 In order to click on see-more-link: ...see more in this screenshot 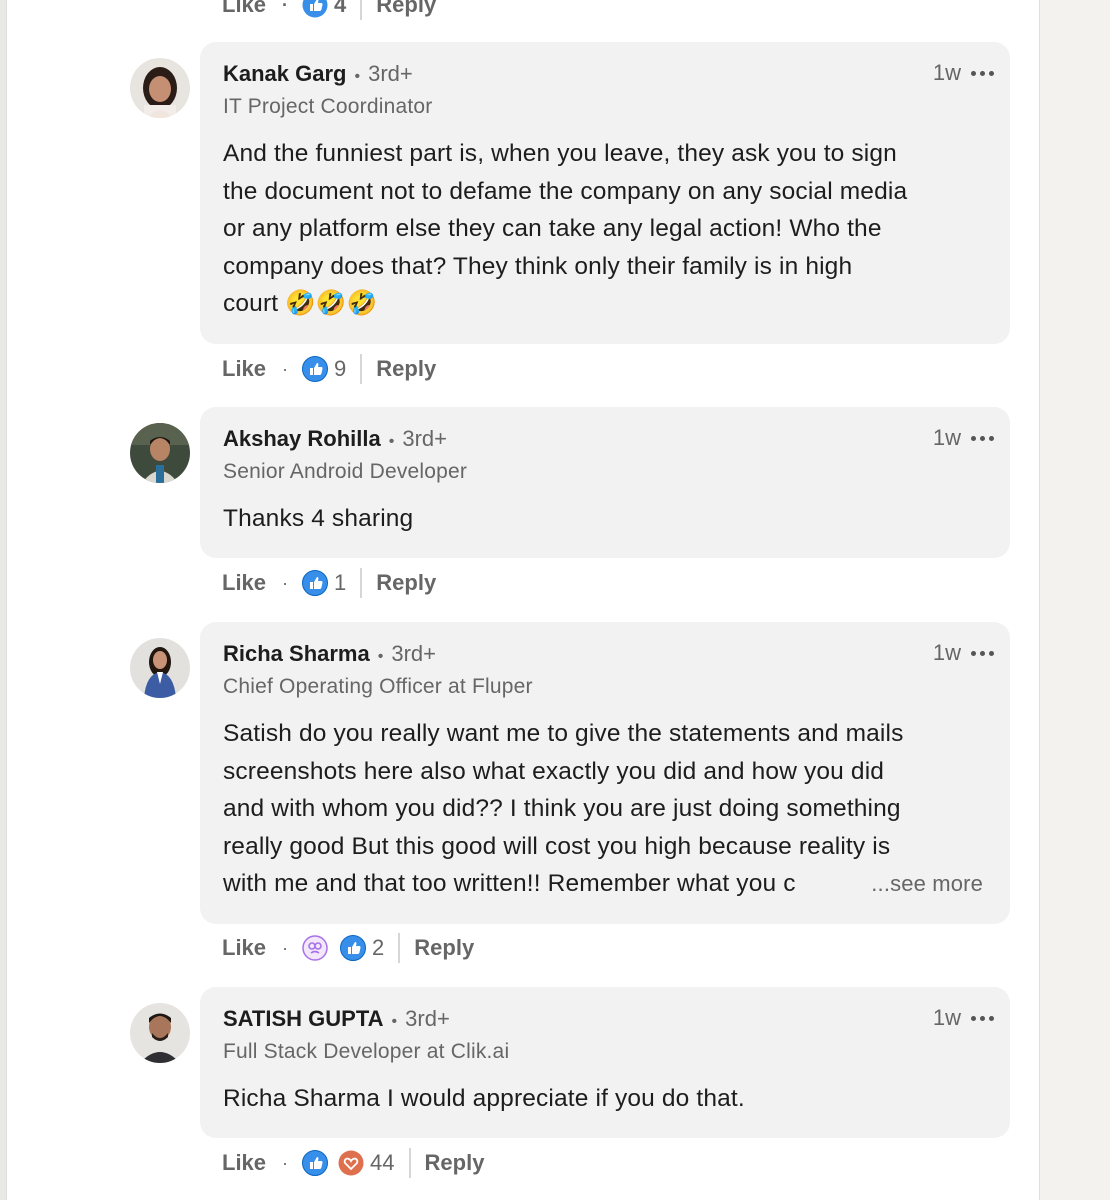, I will do `click(922, 884)`.